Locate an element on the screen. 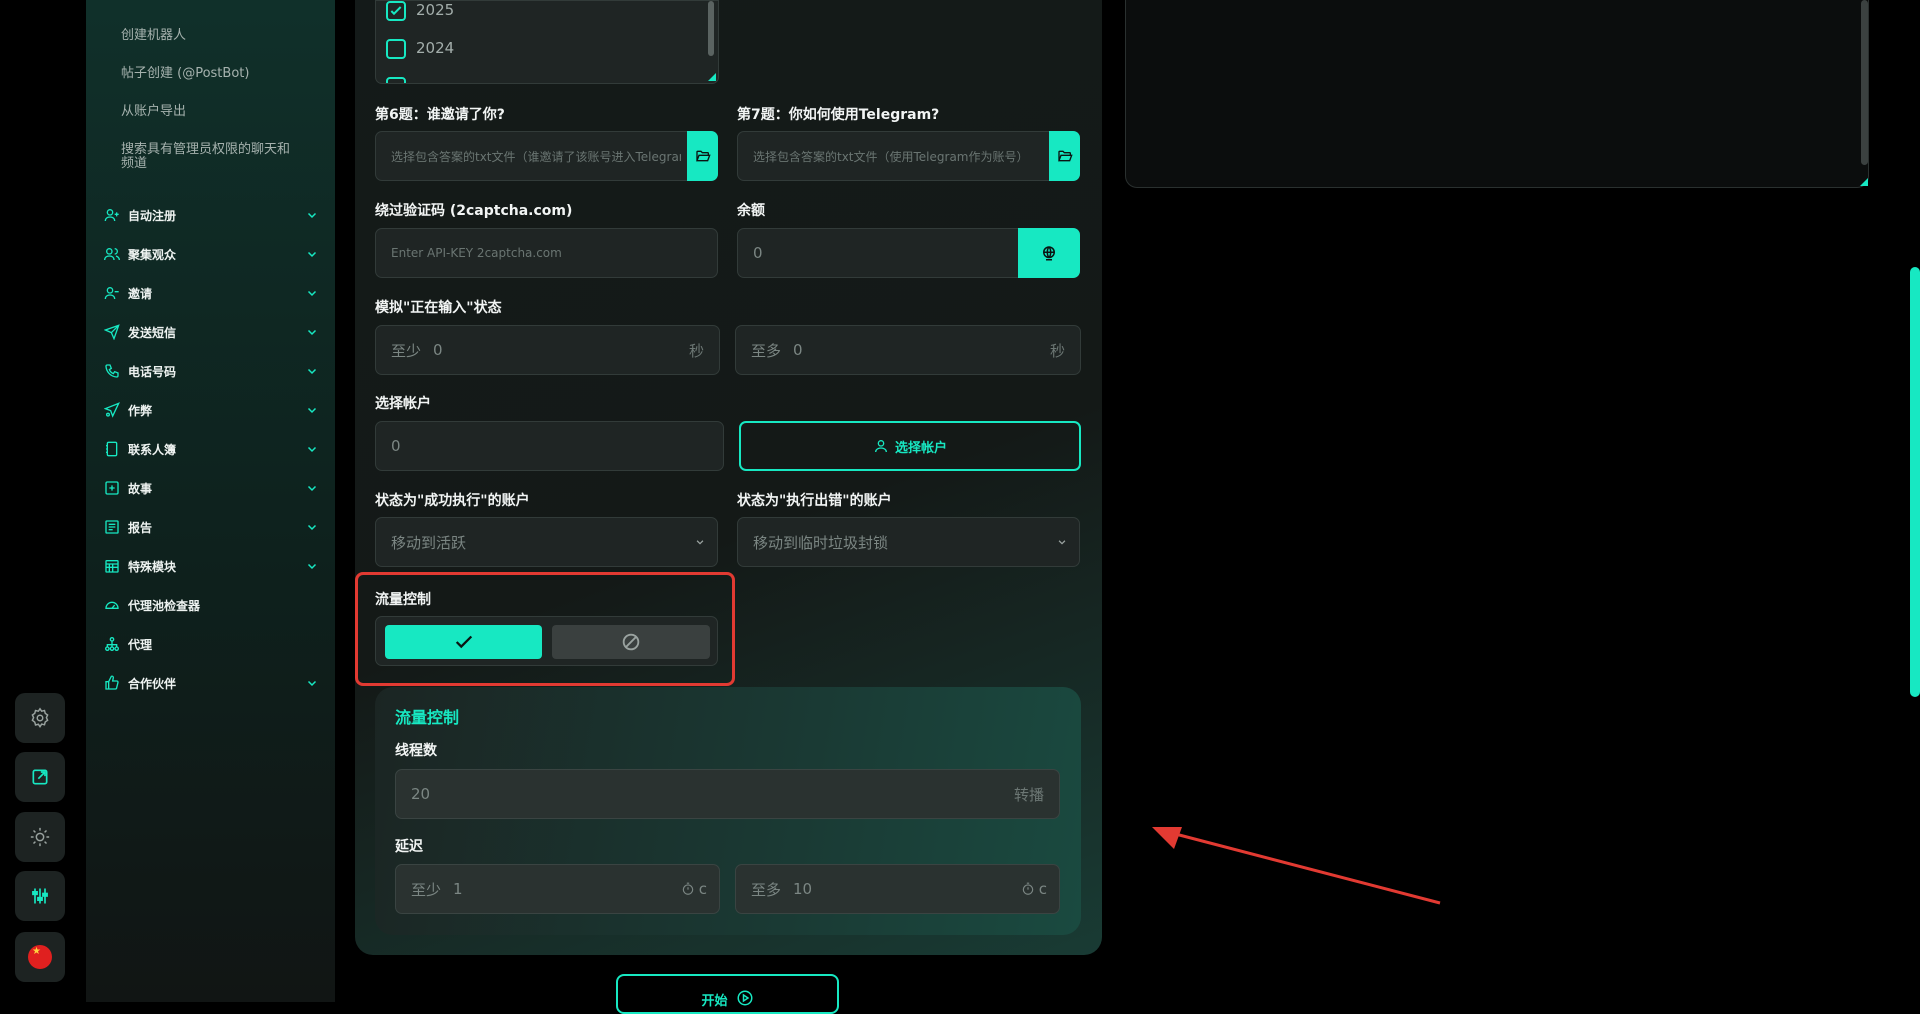 This screenshot has height=1014, width=1920. balance-field: 0 is located at coordinates (908, 253).